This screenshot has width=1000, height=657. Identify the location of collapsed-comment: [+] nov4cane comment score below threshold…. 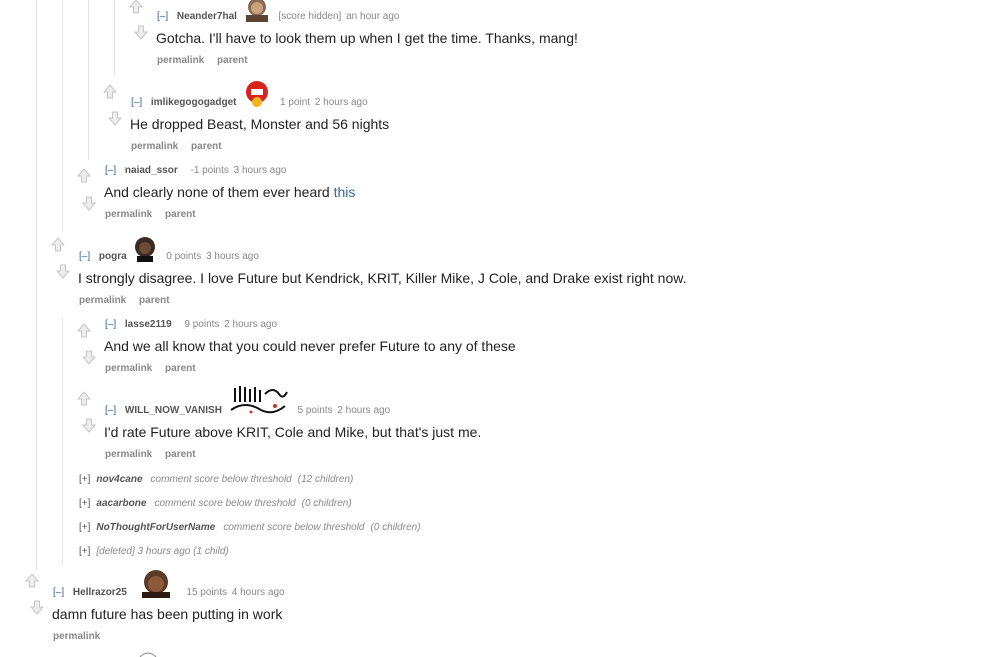
(216, 479).